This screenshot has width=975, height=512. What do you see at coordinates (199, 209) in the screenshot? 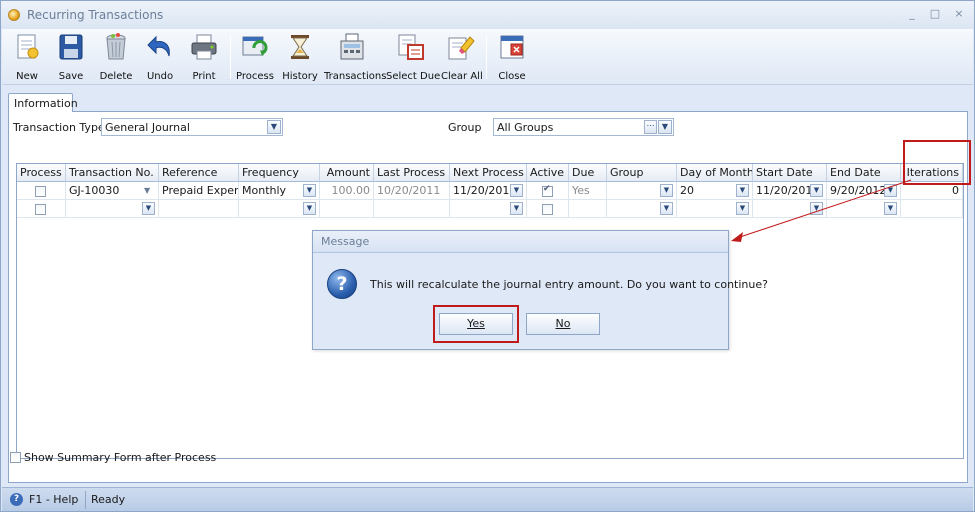
I see `new-row-reference` at bounding box center [199, 209].